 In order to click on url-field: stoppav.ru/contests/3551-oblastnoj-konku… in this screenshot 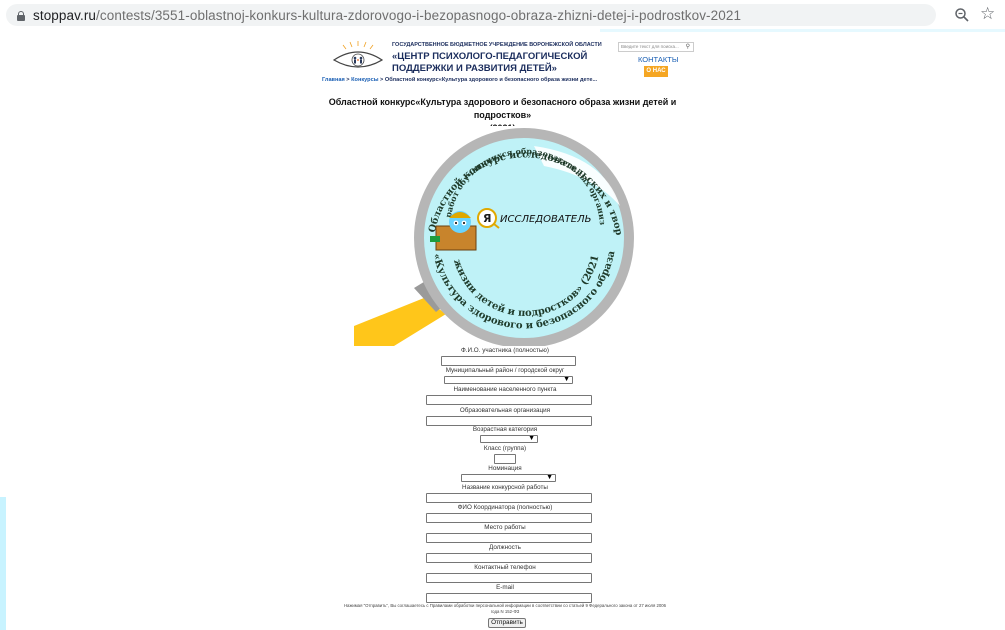, I will do `click(471, 15)`.